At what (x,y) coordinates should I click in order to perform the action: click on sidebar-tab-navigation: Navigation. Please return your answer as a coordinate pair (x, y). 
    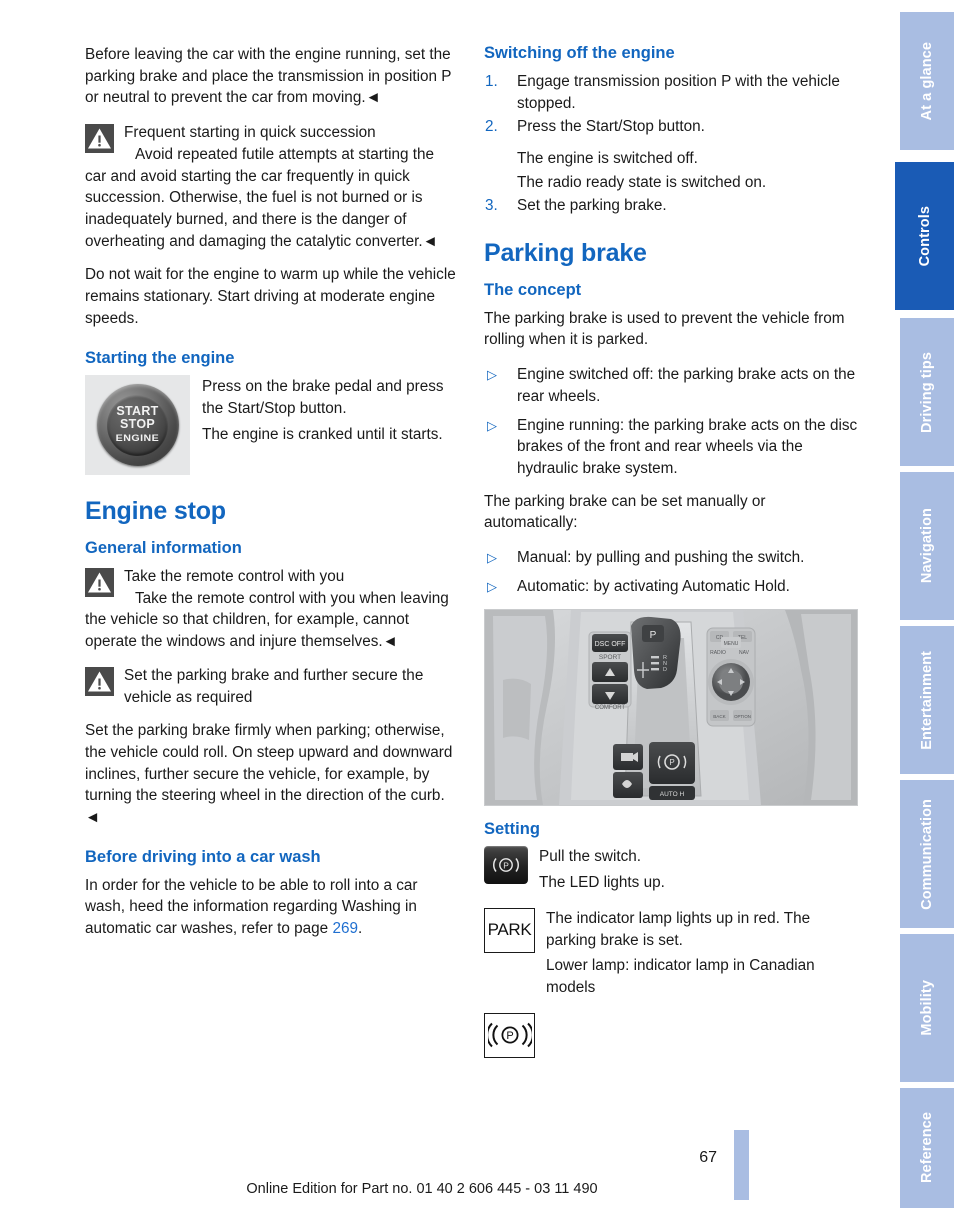
    Looking at the image, I should click on (927, 546).